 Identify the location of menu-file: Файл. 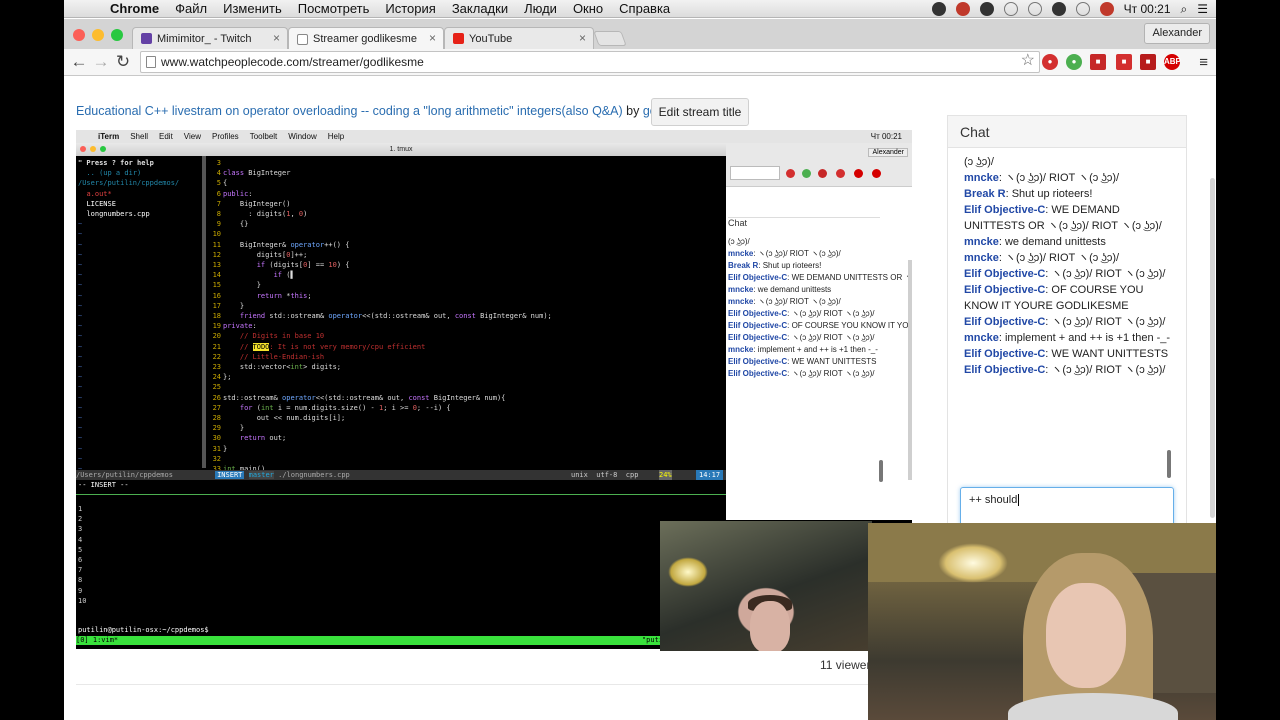
(191, 8).